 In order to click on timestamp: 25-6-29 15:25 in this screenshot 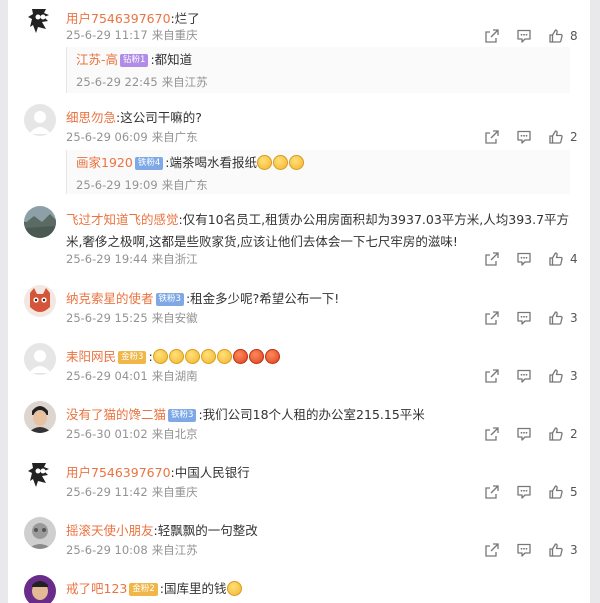, I will do `click(107, 318)`.